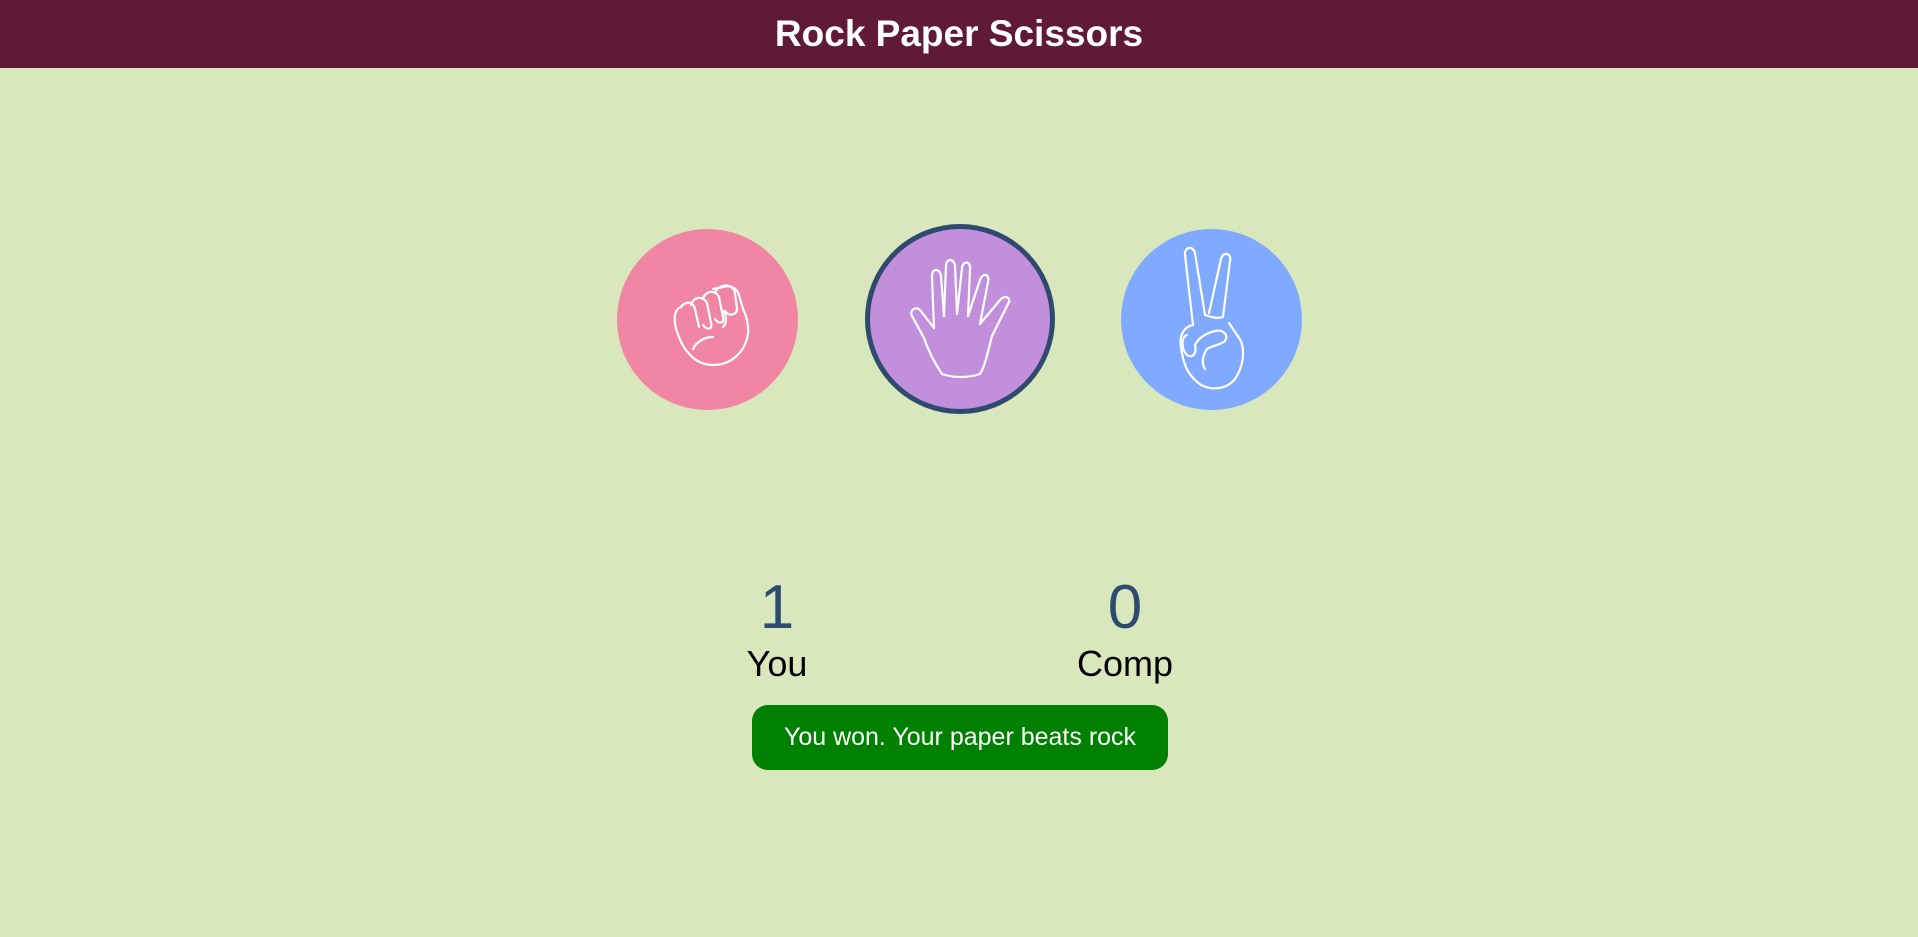 The width and height of the screenshot is (1918, 937). I want to click on user-score-label: You, so click(777, 663).